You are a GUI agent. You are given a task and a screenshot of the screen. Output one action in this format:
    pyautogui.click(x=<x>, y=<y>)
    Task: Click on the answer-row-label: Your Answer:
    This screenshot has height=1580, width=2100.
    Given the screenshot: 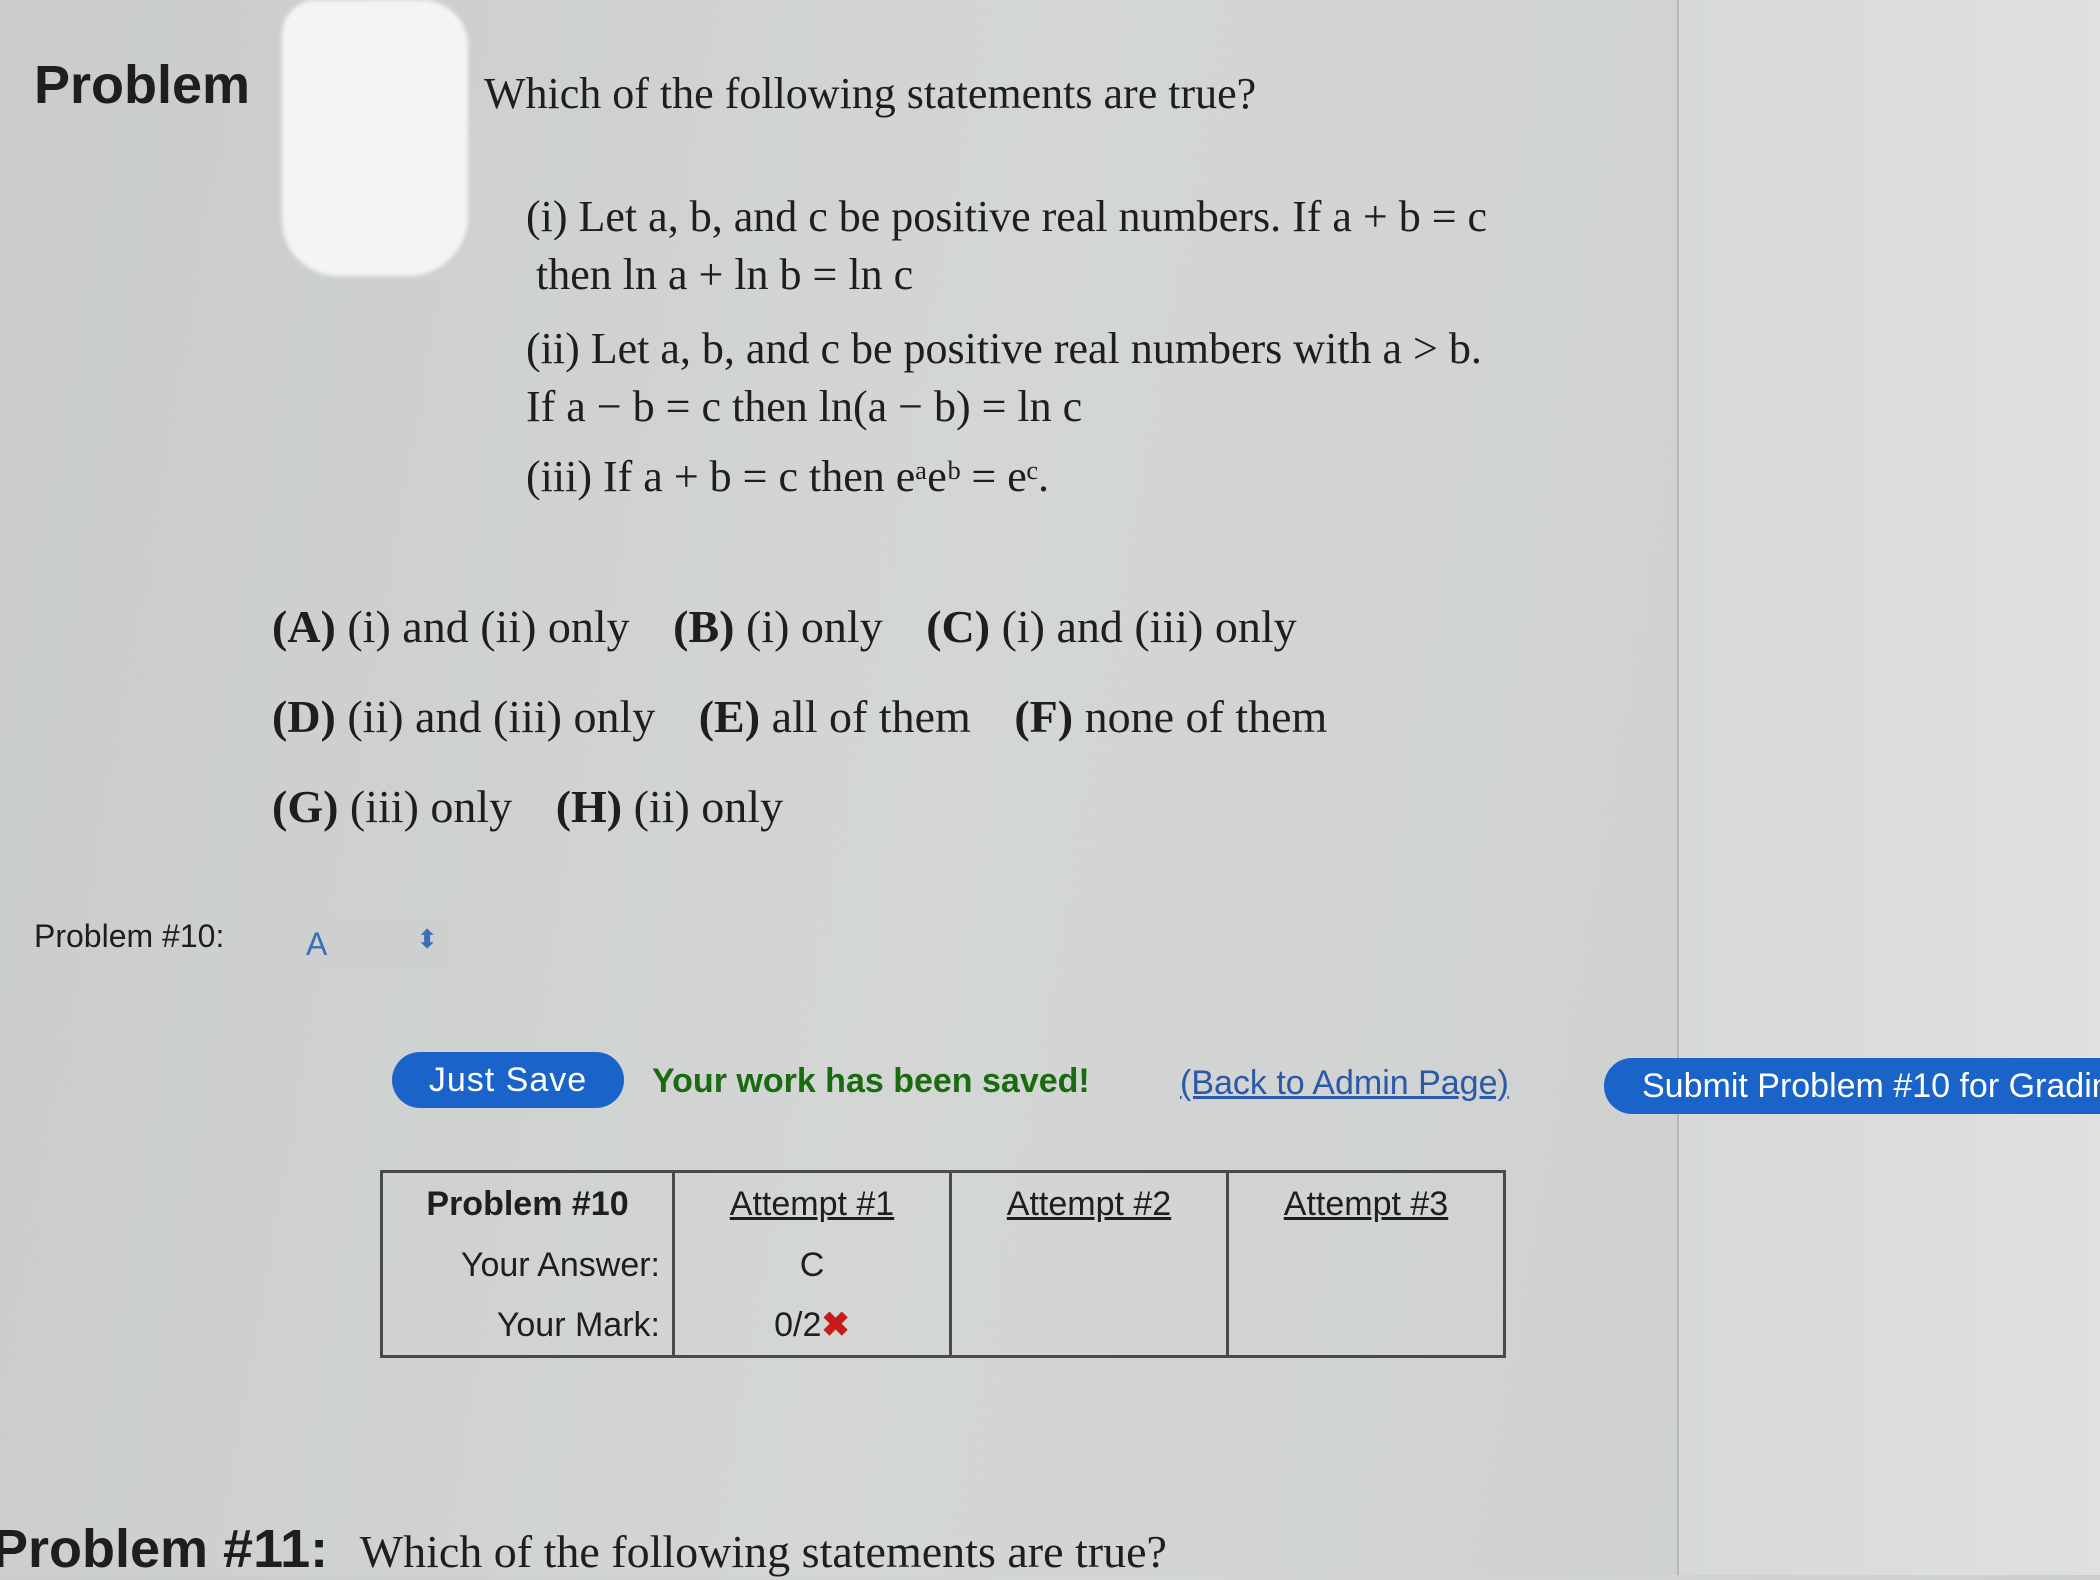 What is the action you would take?
    pyautogui.click(x=527, y=1265)
    